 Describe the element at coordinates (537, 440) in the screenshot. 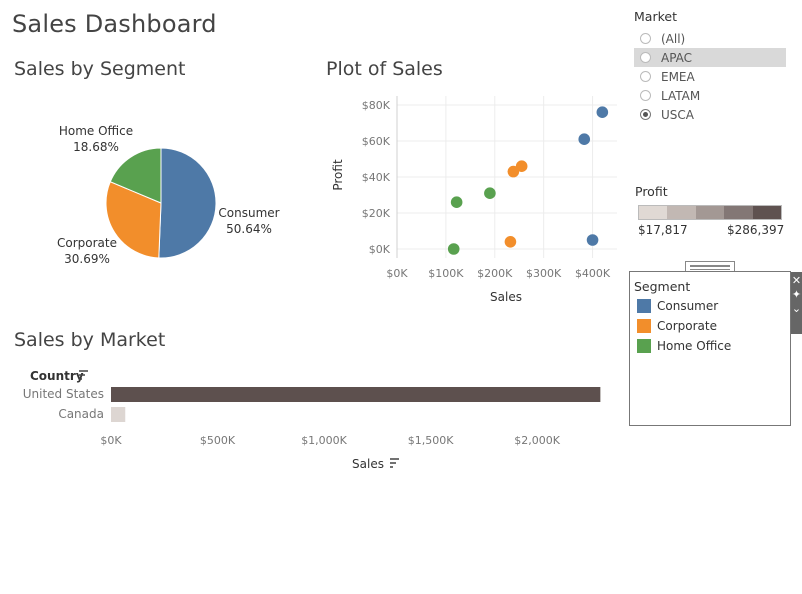

I see `x-tick-label: $2,000K` at that location.